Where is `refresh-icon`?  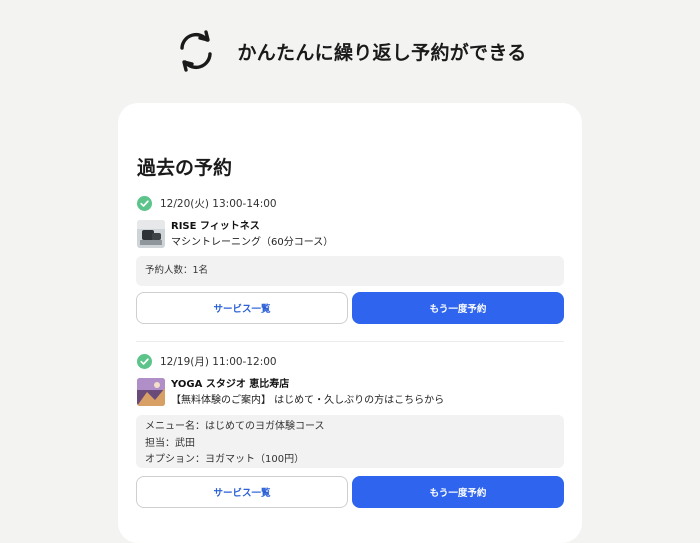
refresh-icon is located at coordinates (196, 51).